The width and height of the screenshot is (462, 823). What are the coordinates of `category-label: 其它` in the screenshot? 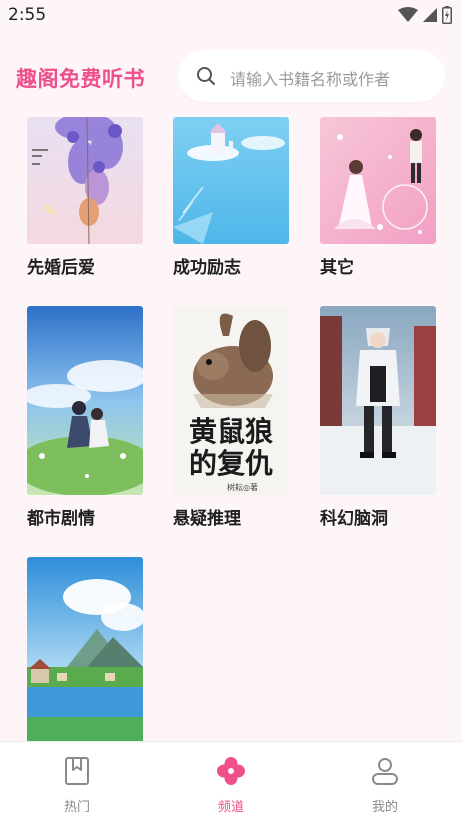 It's located at (337, 268).